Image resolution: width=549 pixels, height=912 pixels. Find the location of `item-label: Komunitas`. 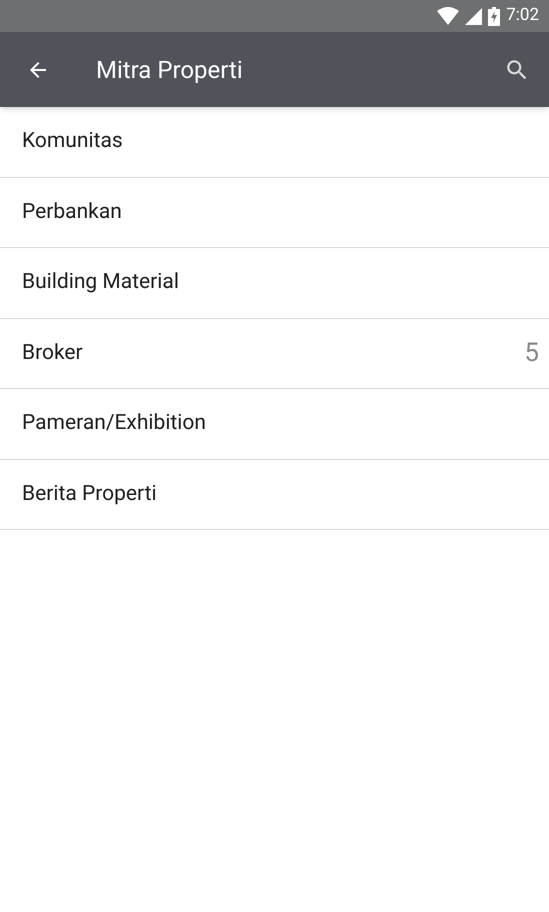

item-label: Komunitas is located at coordinates (73, 141).